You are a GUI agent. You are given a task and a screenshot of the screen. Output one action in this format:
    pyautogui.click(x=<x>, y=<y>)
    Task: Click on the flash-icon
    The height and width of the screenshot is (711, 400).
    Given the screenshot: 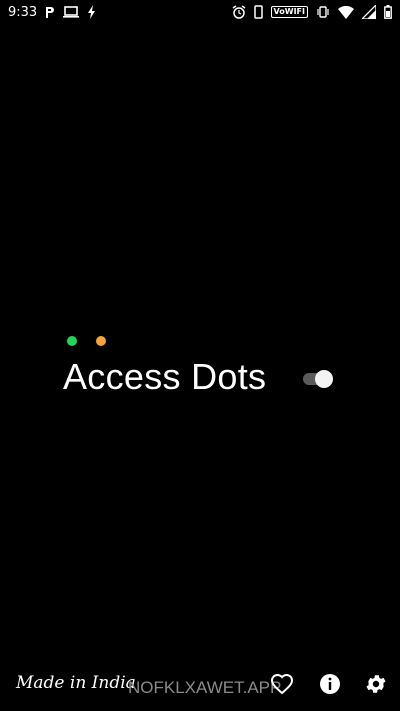 What is the action you would take?
    pyautogui.click(x=92, y=12)
    